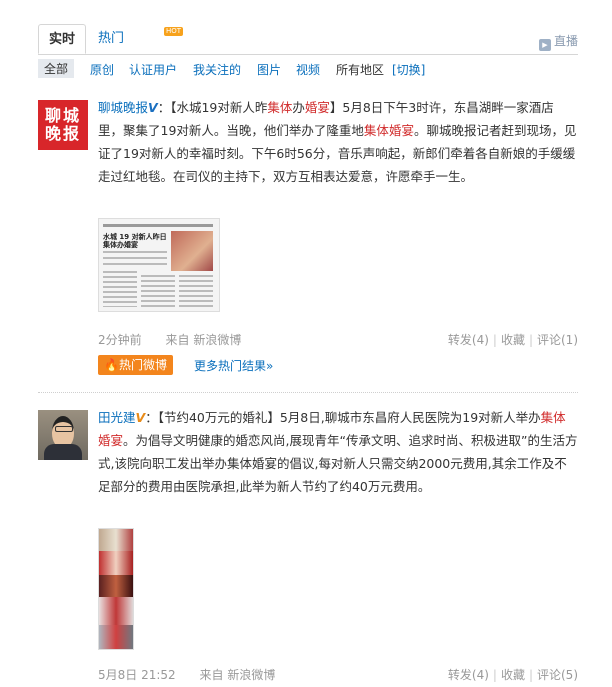 The height and width of the screenshot is (687, 612). What do you see at coordinates (233, 365) in the screenshot?
I see `more-hot-results-link: 更多热门结果»` at bounding box center [233, 365].